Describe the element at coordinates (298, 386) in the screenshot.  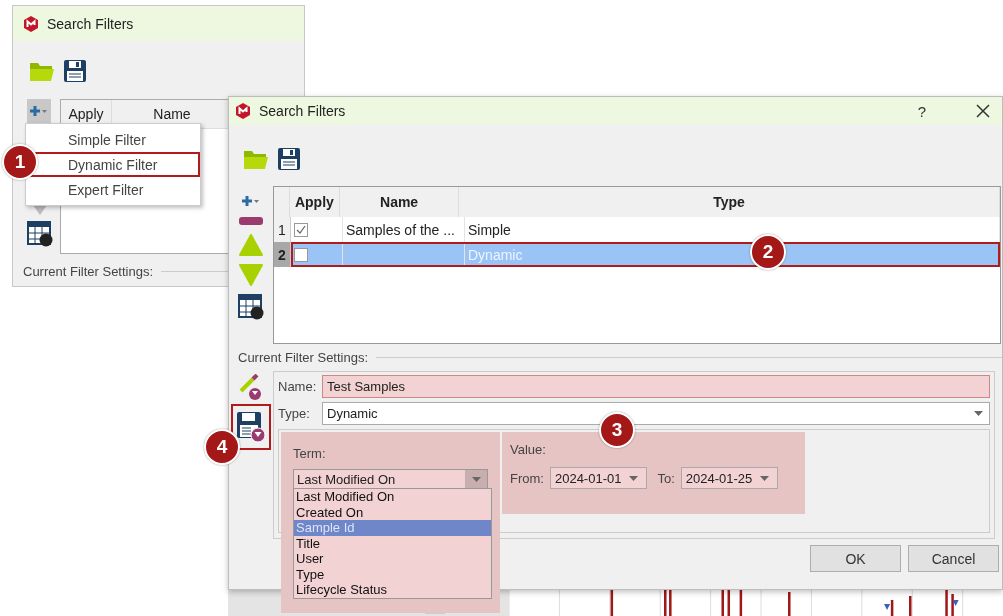
I see `field-label: Name:` at that location.